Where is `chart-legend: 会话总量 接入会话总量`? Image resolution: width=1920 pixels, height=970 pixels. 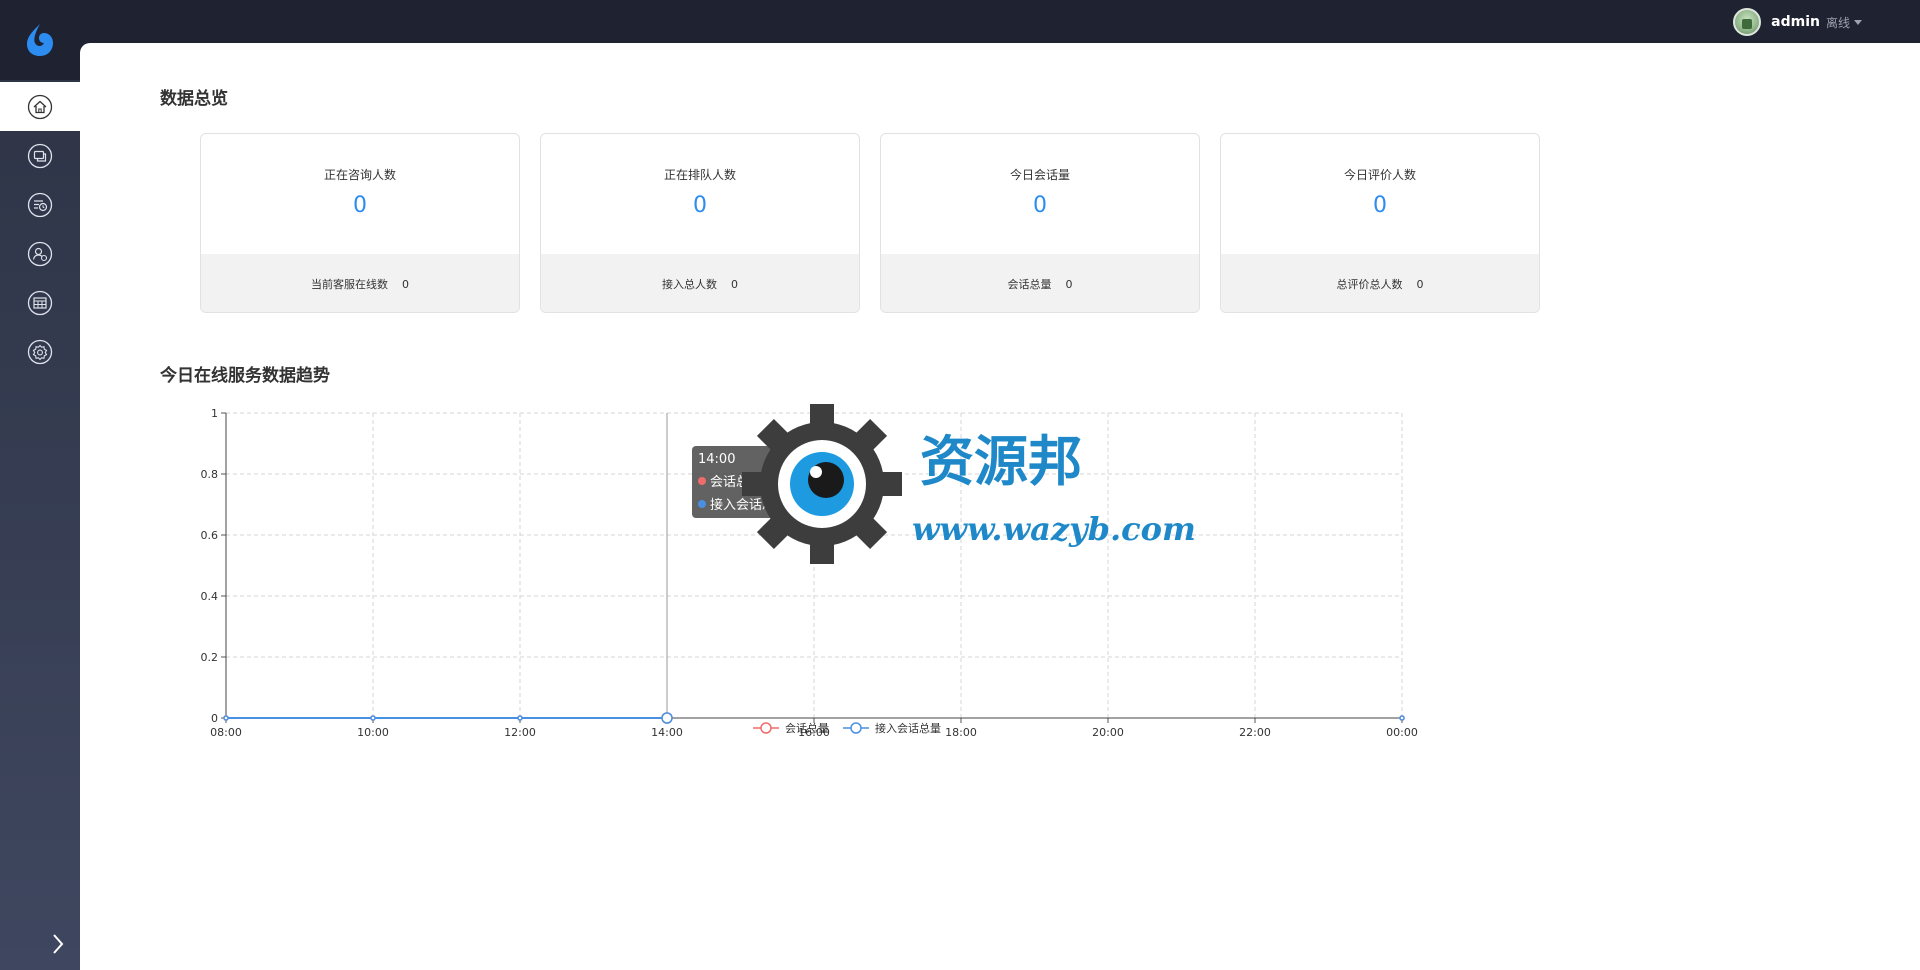 chart-legend: 会话总量 接入会话总量 is located at coordinates (847, 728).